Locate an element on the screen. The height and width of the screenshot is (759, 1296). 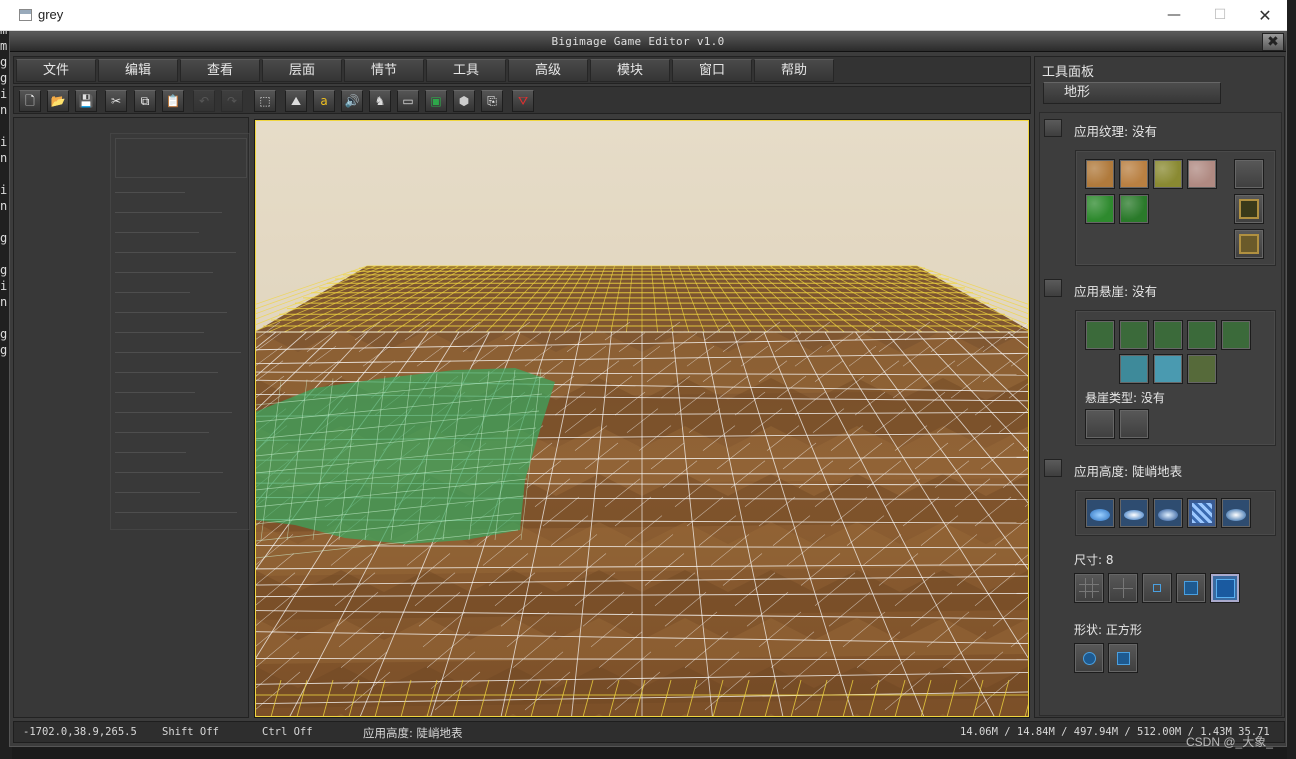
height-tools is located at coordinates (1175, 513).